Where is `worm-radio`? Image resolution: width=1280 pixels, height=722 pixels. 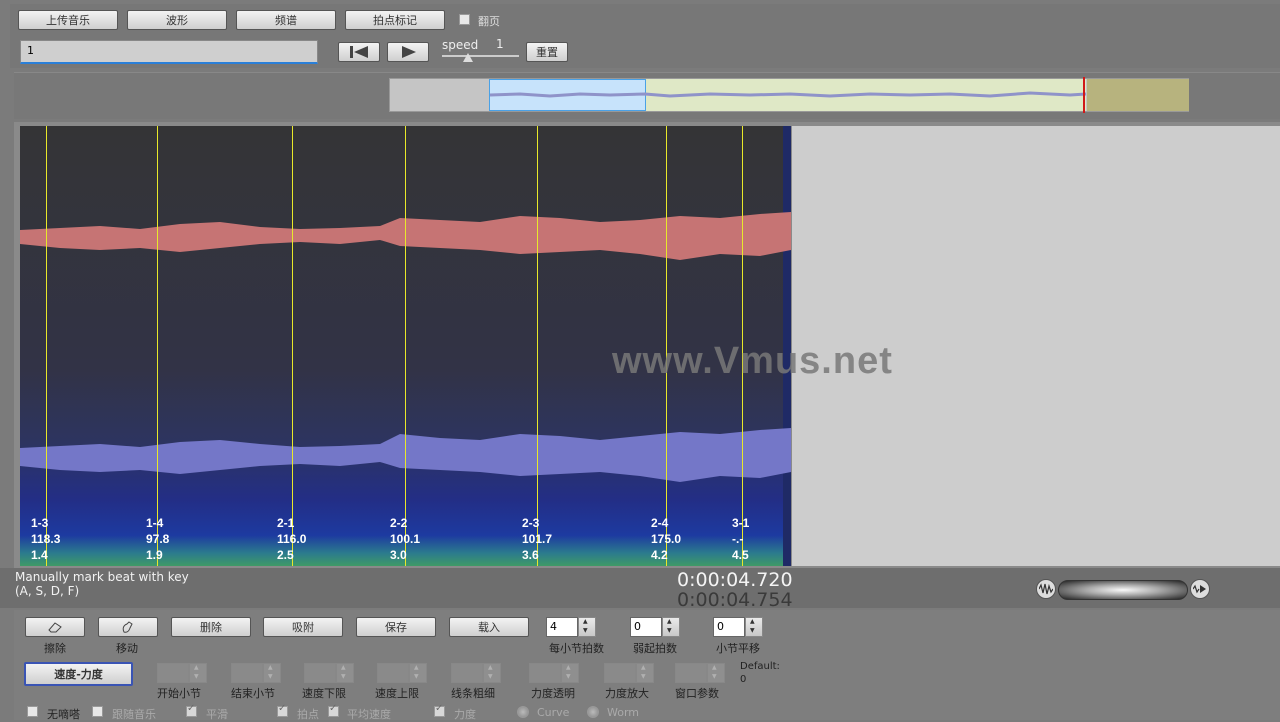
worm-radio is located at coordinates (593, 712).